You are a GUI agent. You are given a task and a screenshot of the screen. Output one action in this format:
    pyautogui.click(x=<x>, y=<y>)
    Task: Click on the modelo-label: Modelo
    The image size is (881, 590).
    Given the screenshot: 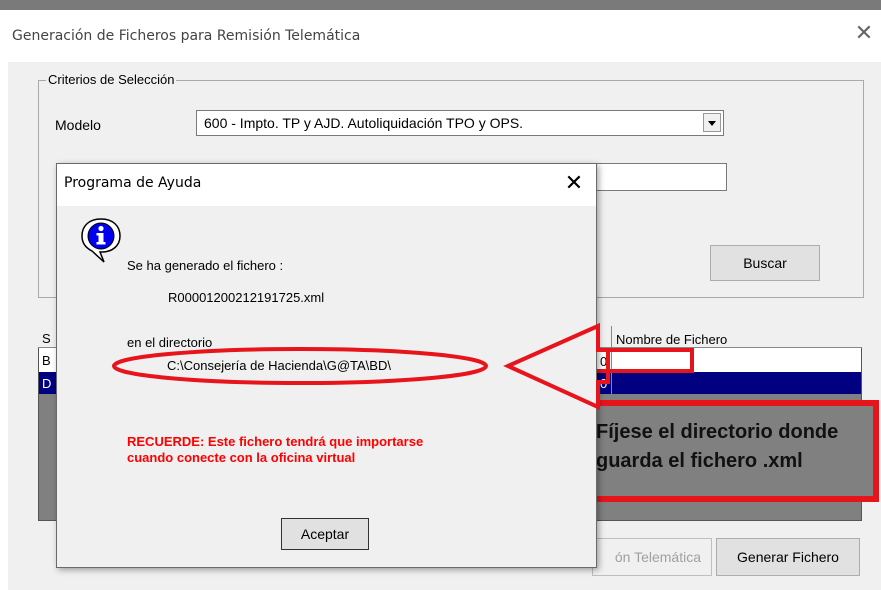 What is the action you would take?
    pyautogui.click(x=78, y=125)
    